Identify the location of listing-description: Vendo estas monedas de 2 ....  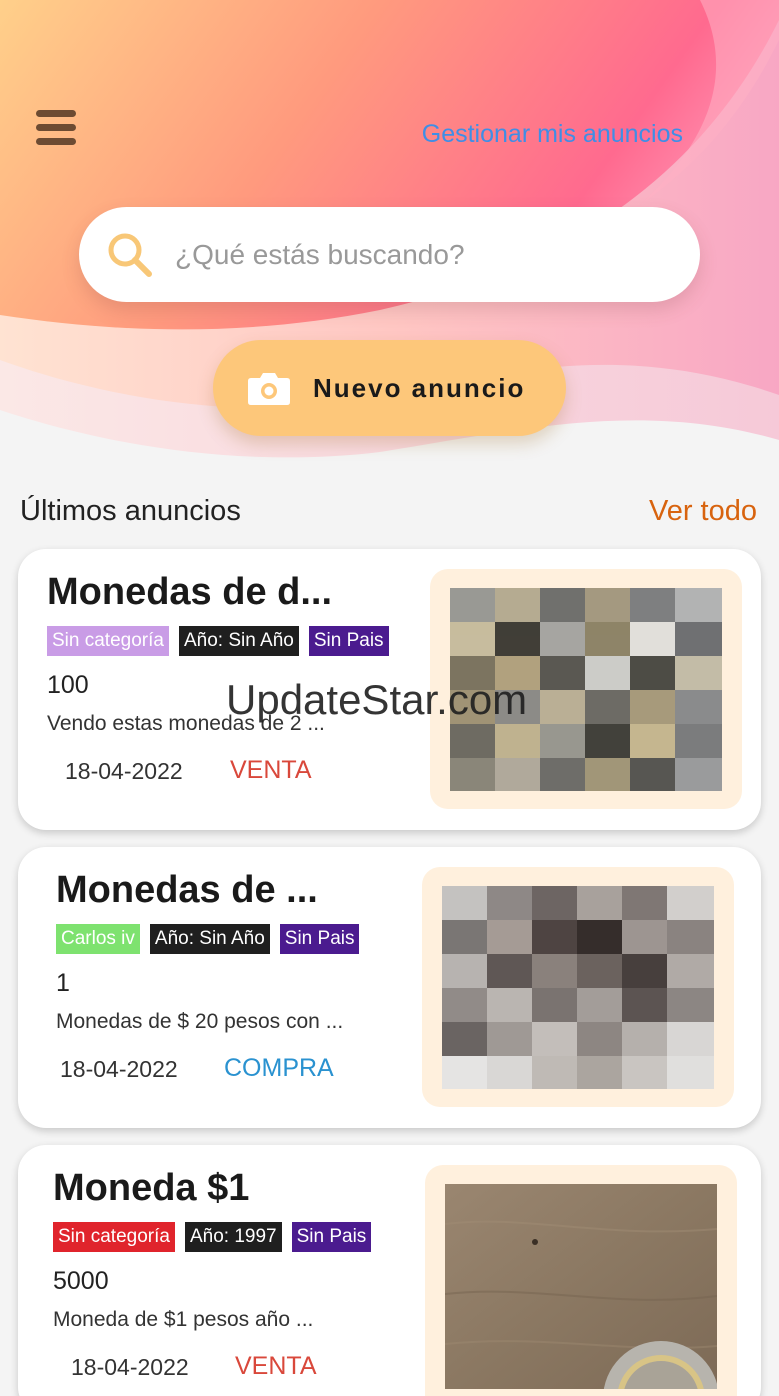
(186, 723).